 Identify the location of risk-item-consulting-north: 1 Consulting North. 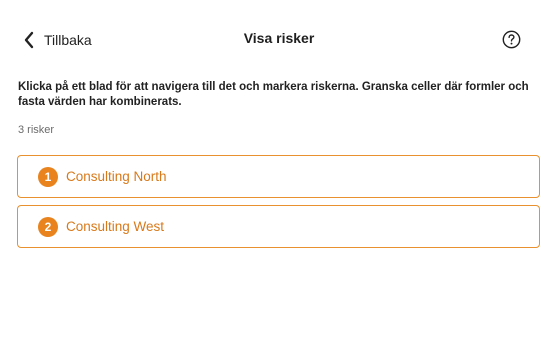
(278, 176).